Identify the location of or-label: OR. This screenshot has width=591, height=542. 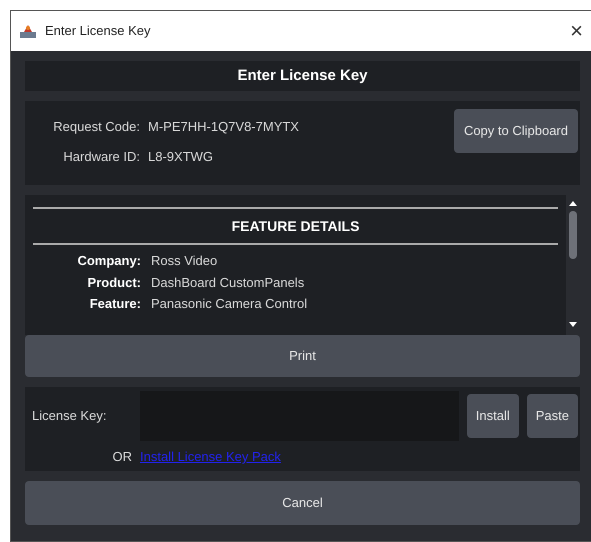
(122, 457).